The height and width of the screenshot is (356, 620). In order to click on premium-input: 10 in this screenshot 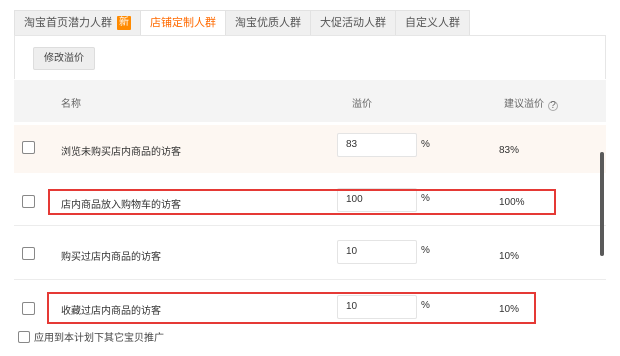, I will do `click(377, 252)`.